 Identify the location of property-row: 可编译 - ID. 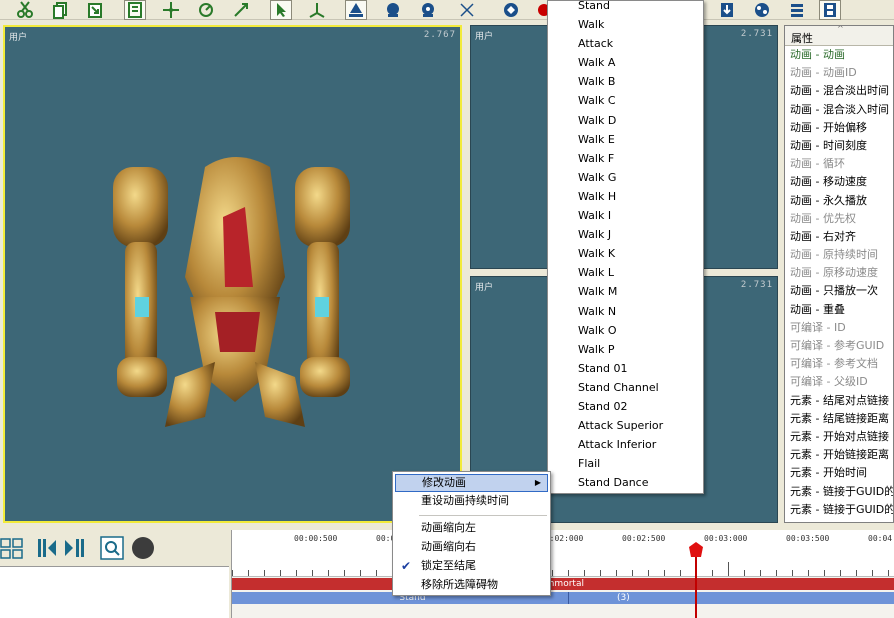
(839, 328).